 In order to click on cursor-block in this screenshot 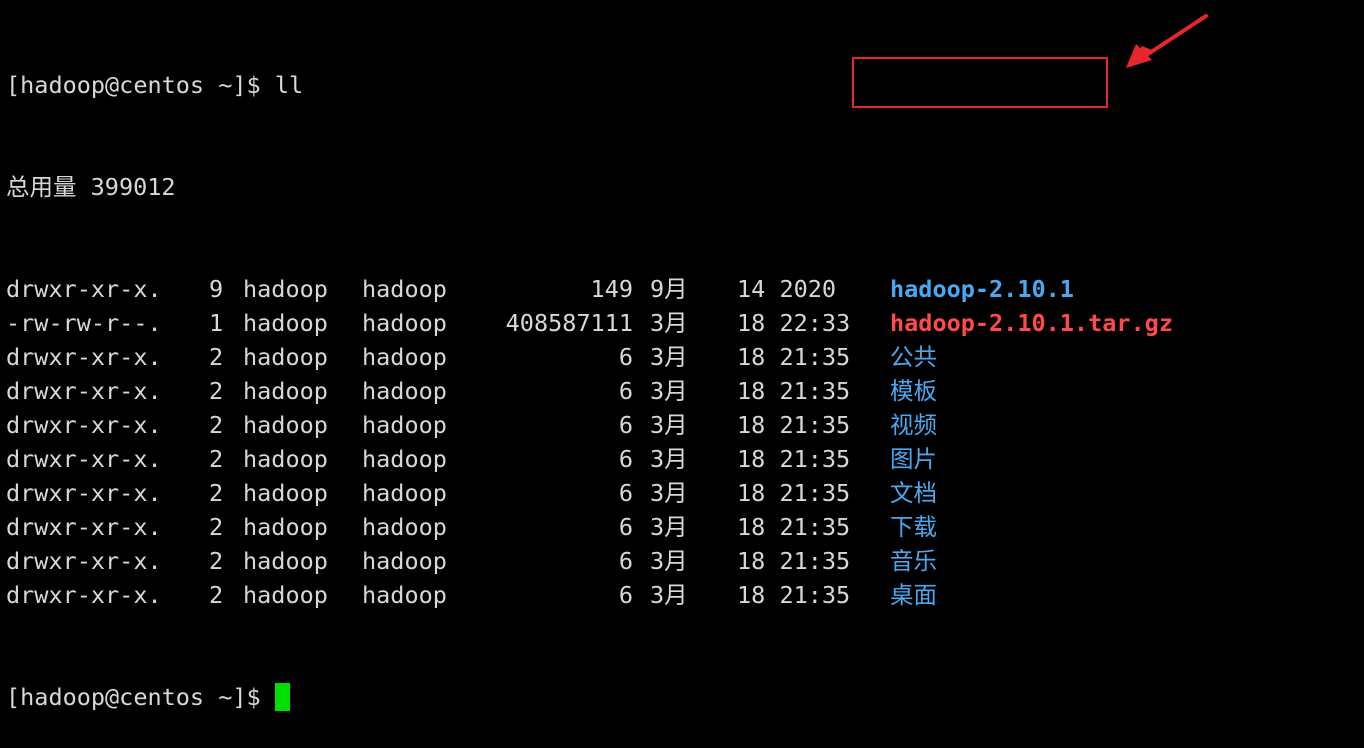, I will do `click(282, 697)`.